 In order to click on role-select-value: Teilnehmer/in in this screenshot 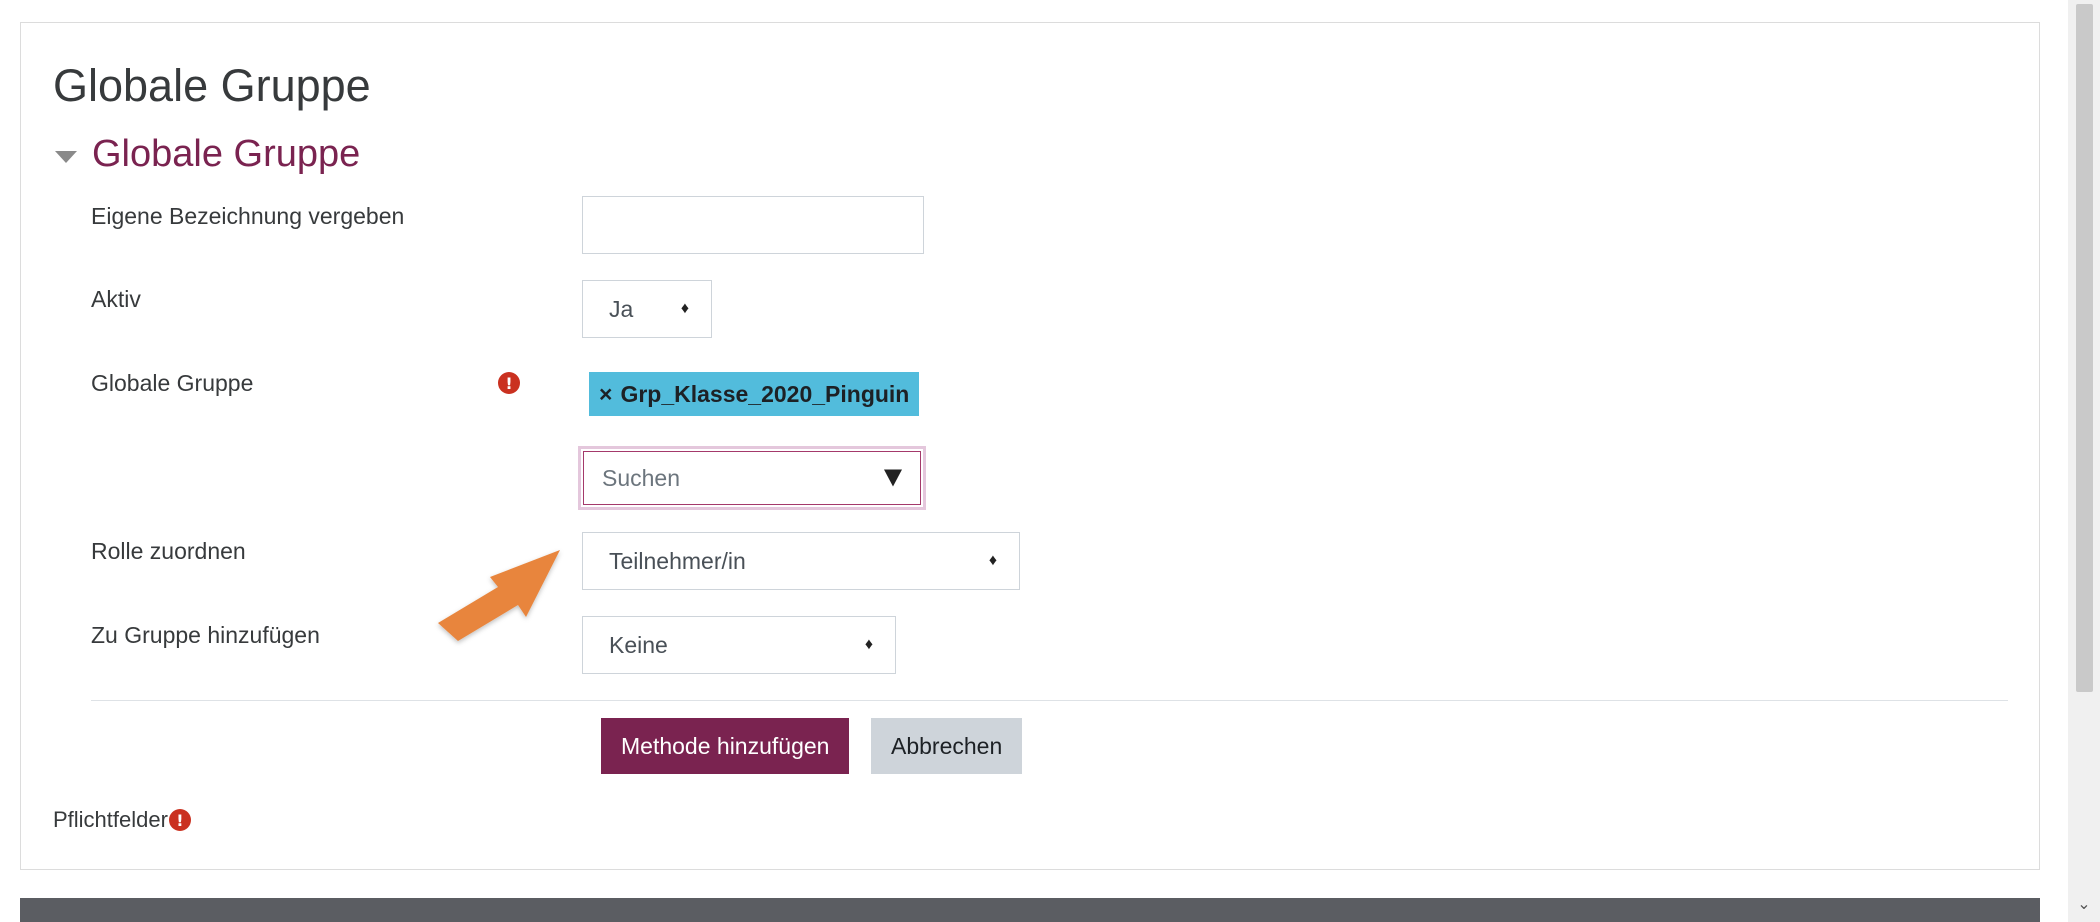, I will do `click(677, 560)`.